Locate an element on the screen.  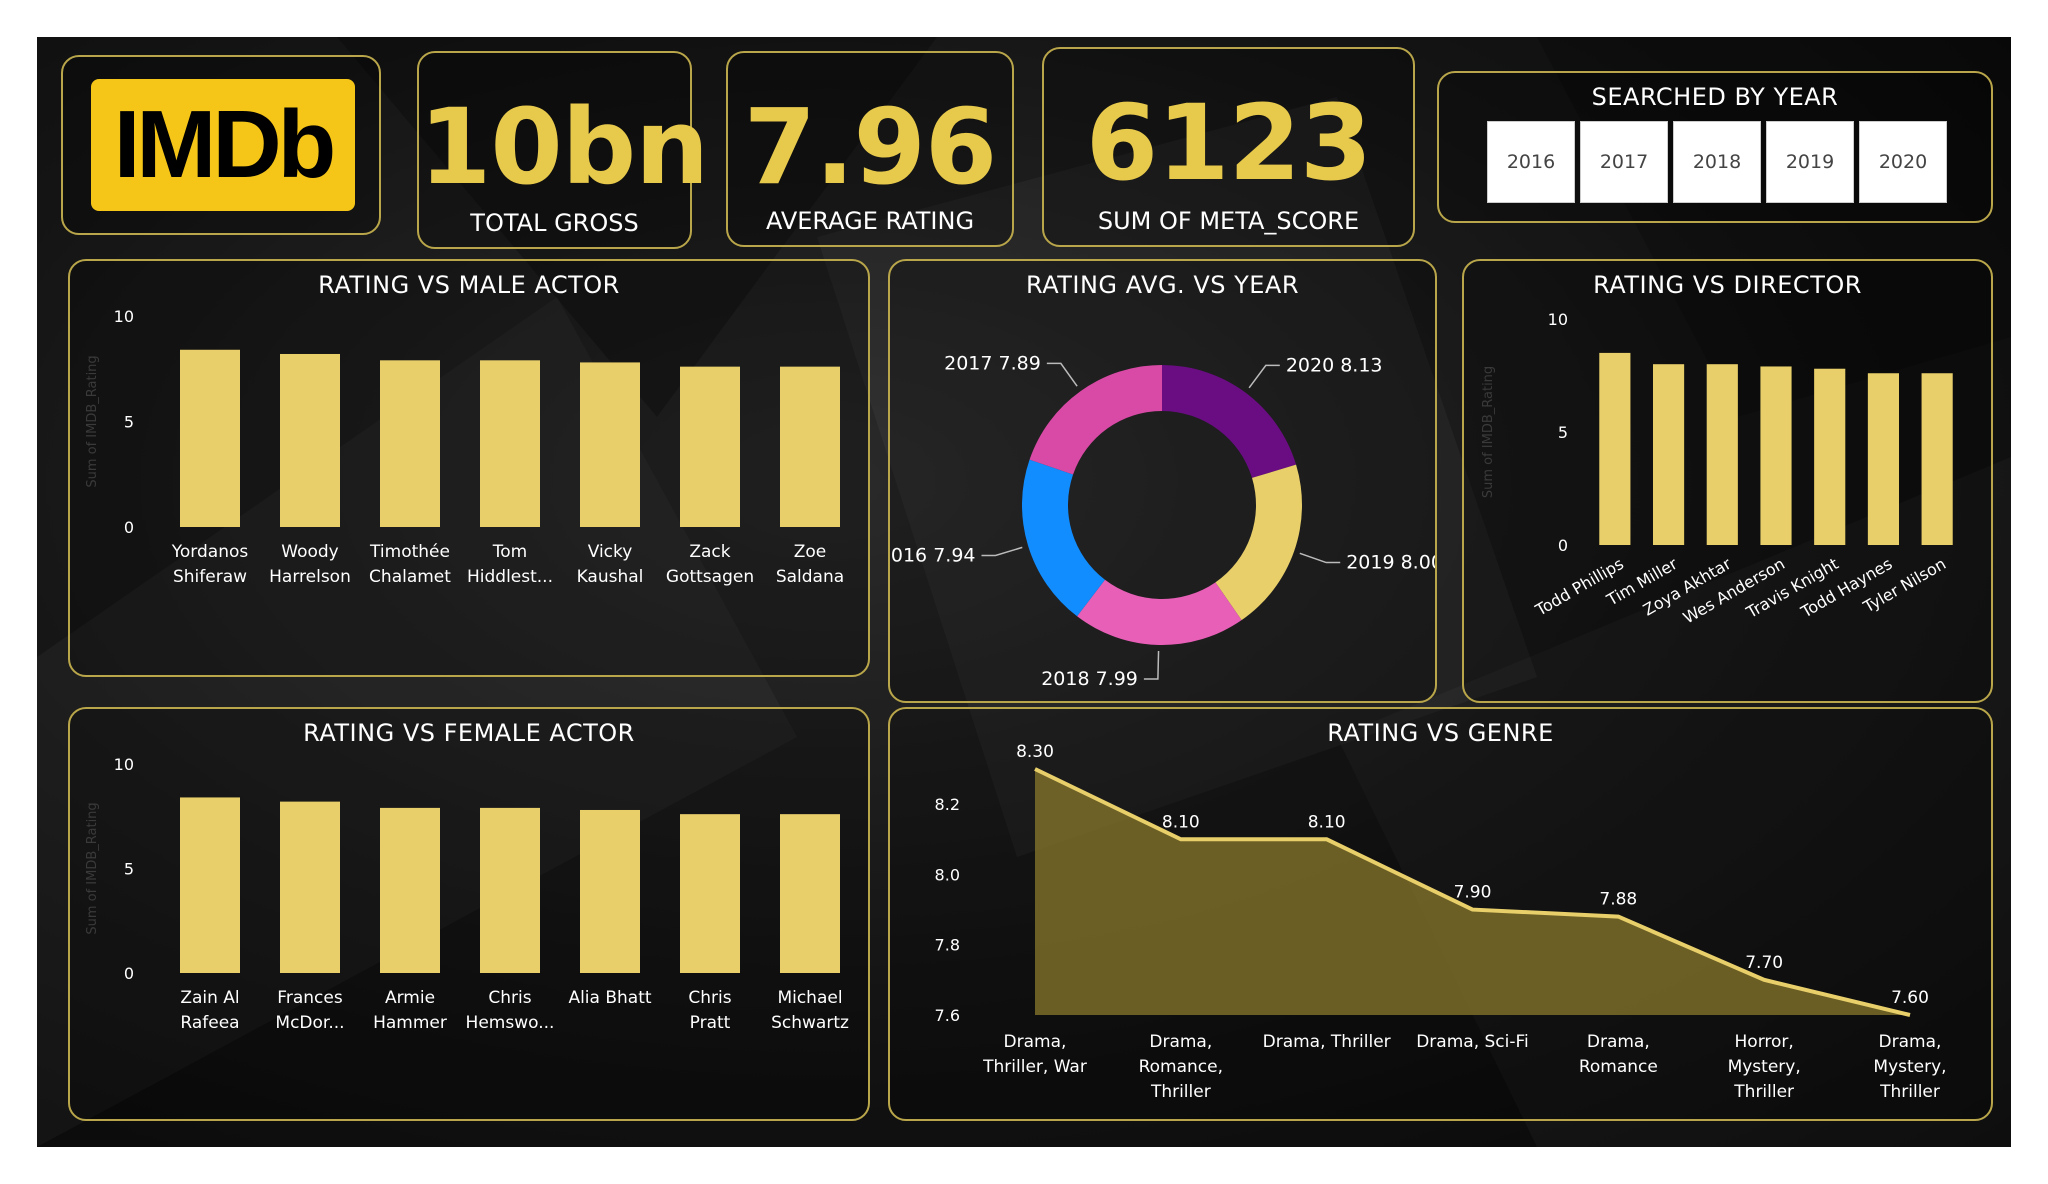
year-button-2017: 2017 is located at coordinates (1624, 162).